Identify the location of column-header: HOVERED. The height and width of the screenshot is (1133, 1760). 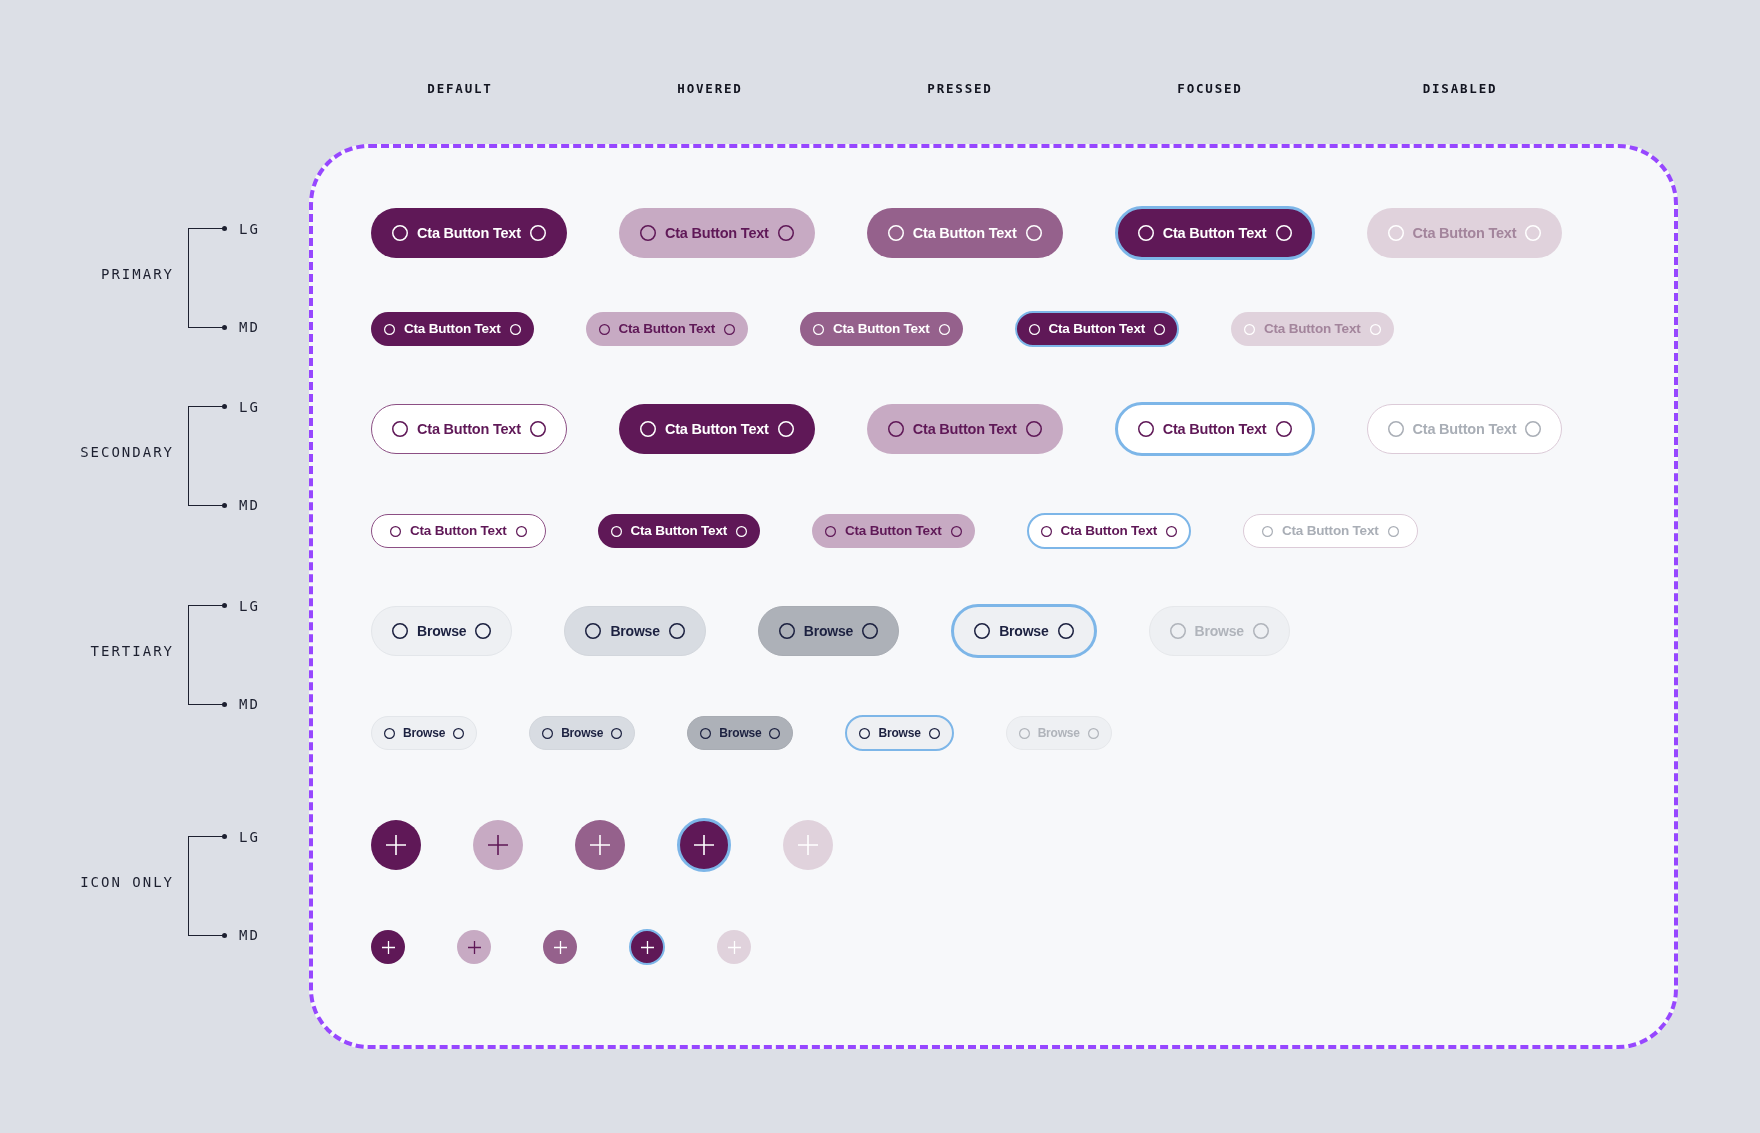
(710, 89).